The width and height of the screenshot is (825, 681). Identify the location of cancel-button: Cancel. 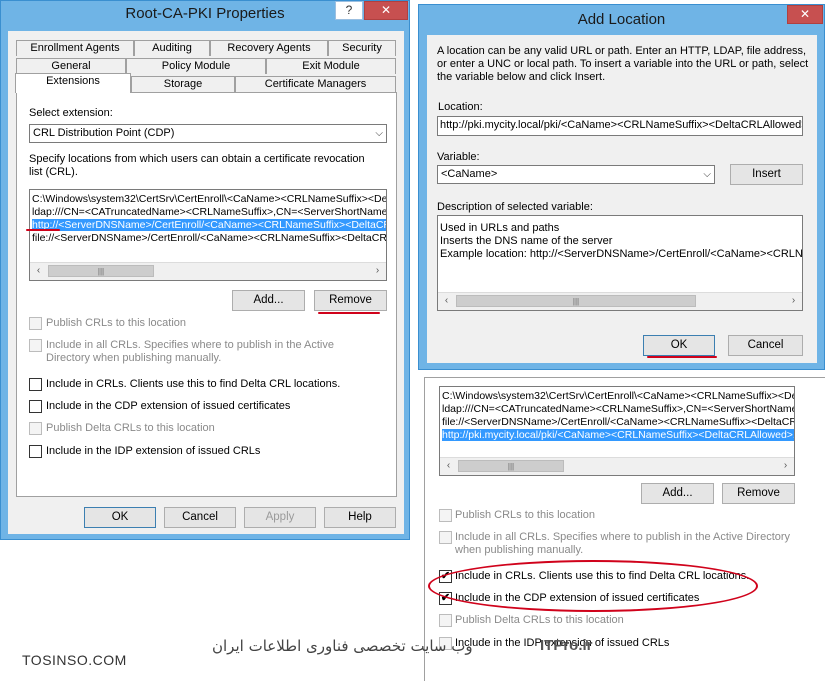
(200, 517).